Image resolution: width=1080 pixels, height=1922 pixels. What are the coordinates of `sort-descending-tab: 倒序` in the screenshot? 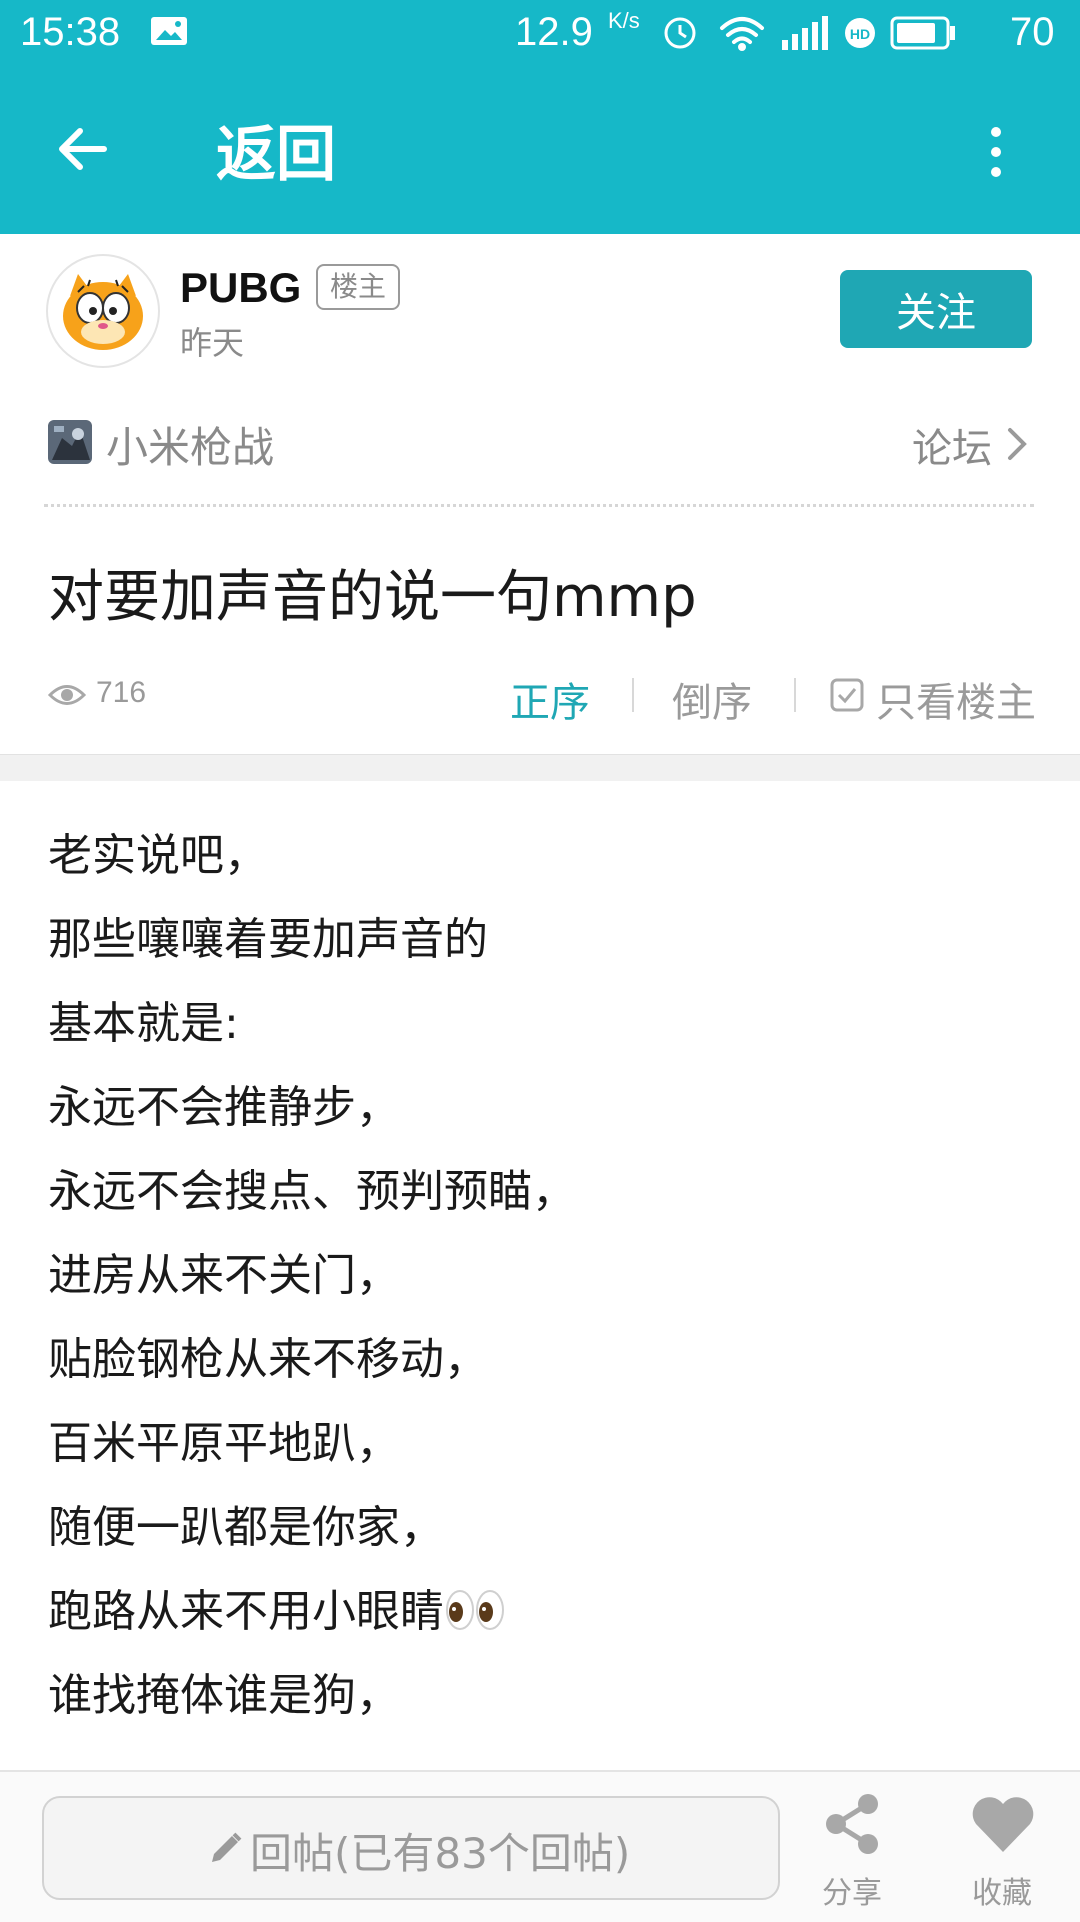 It's located at (712, 699).